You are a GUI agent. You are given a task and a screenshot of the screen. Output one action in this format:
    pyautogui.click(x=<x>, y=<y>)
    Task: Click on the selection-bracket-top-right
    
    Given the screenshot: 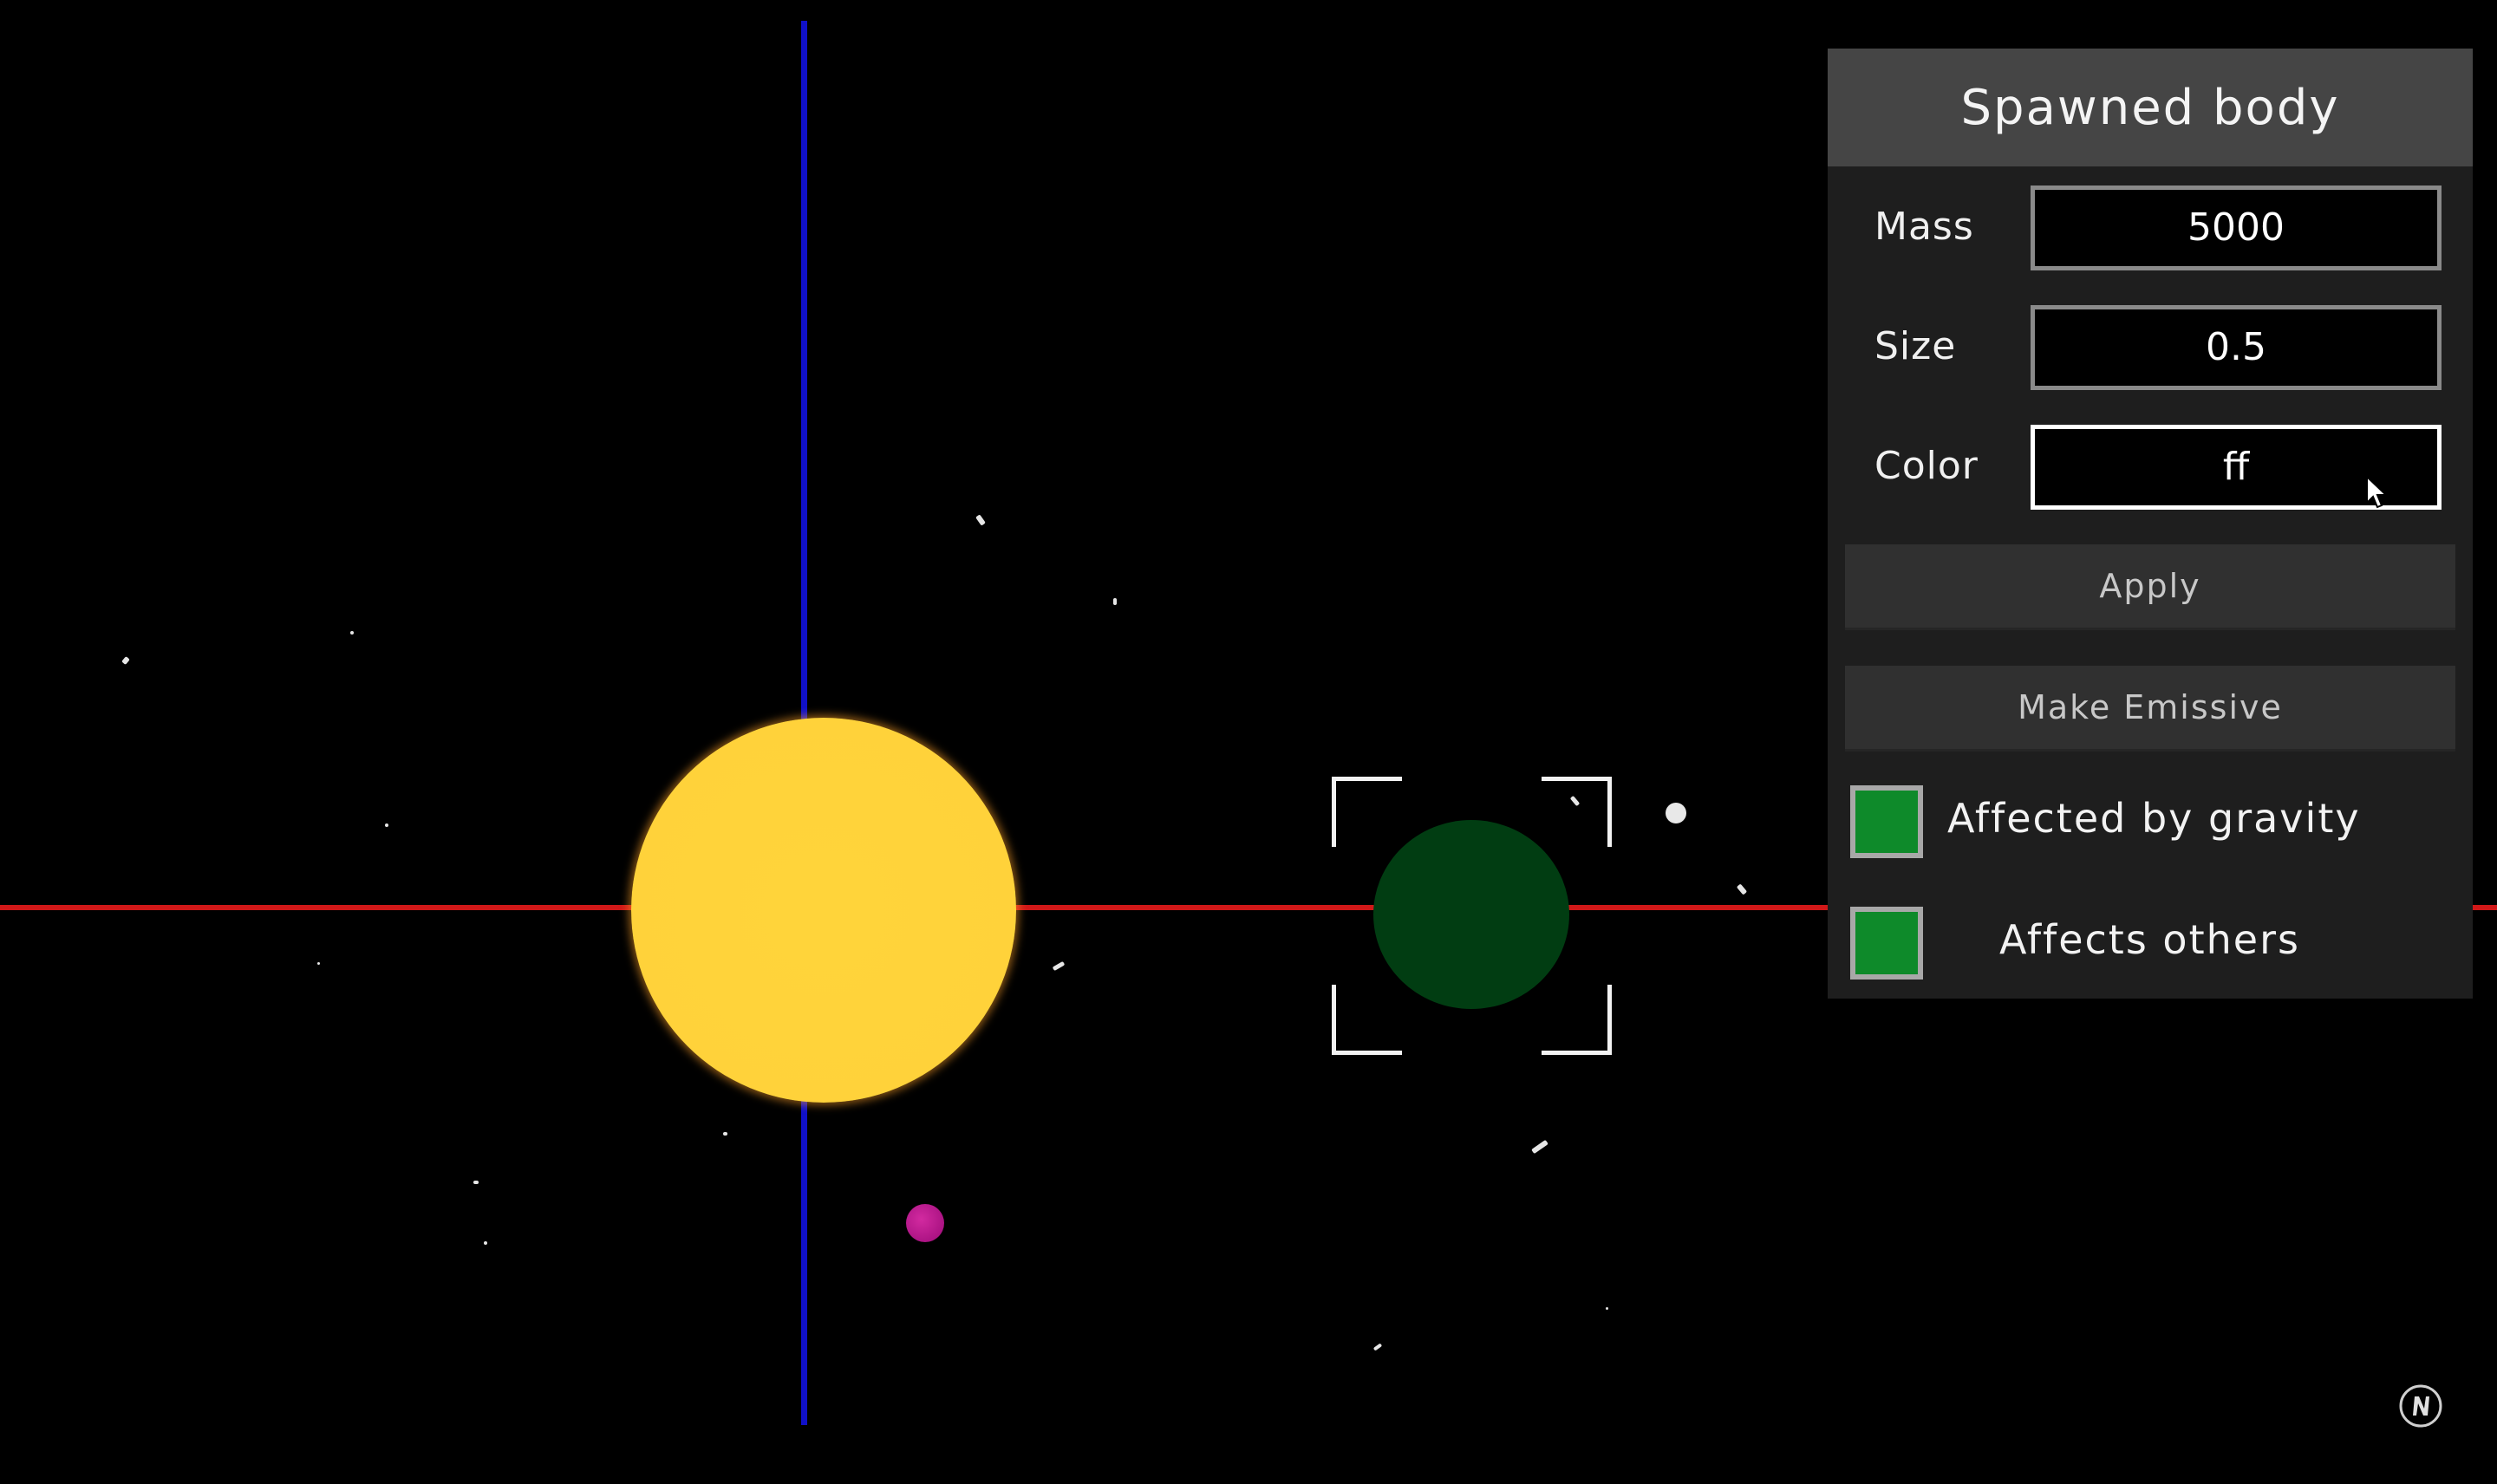 What is the action you would take?
    pyautogui.click(x=1577, y=812)
    